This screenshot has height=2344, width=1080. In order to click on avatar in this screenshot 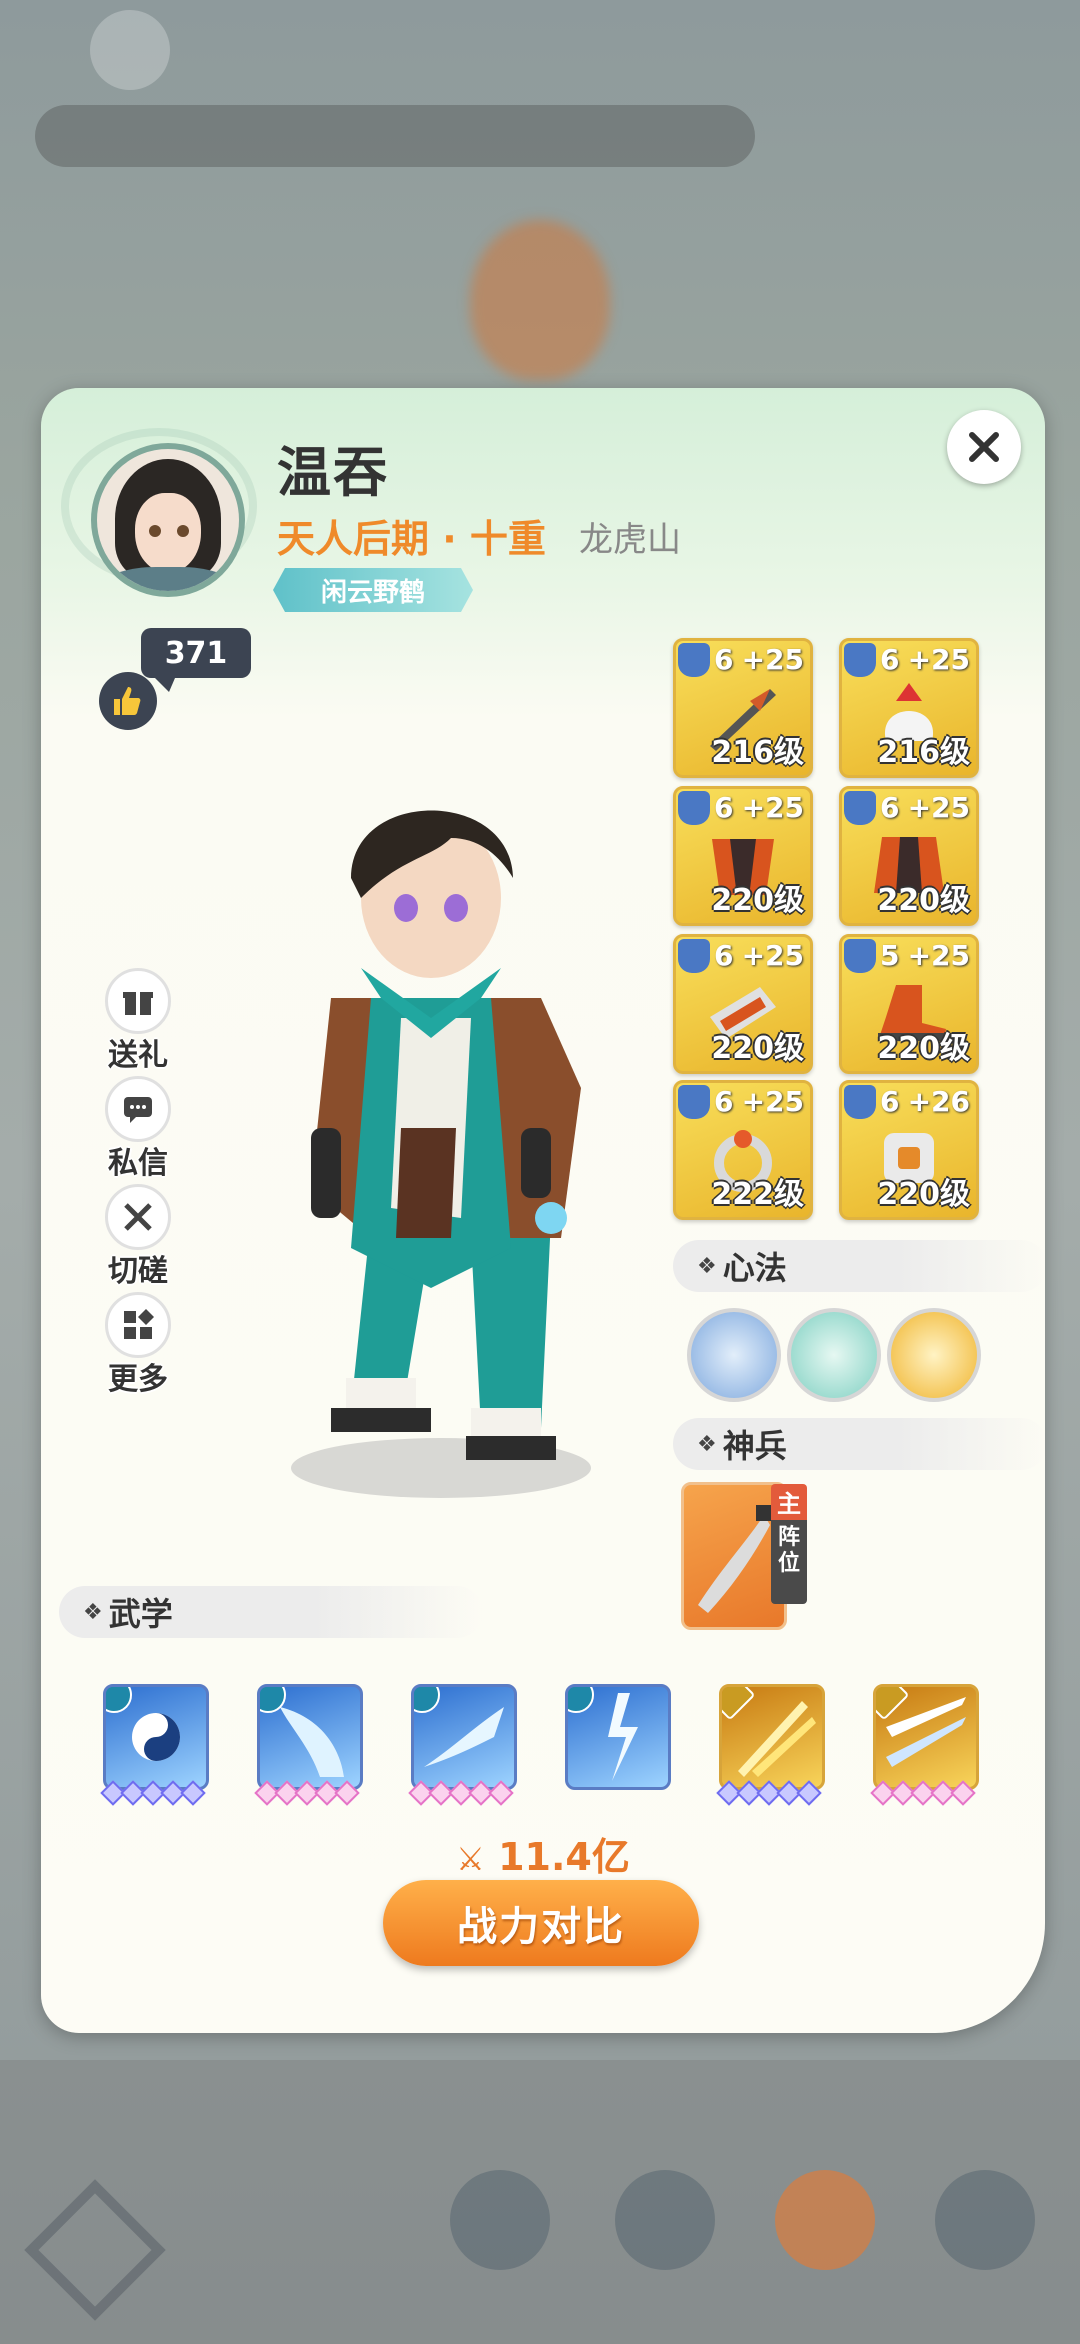, I will do `click(168, 520)`.